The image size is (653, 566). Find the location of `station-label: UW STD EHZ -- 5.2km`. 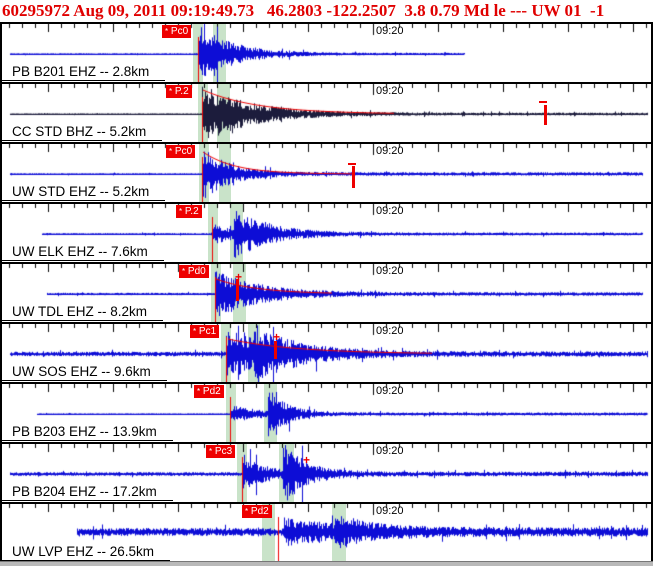

station-label: UW STD EHZ -- 5.2km is located at coordinates (84, 192).